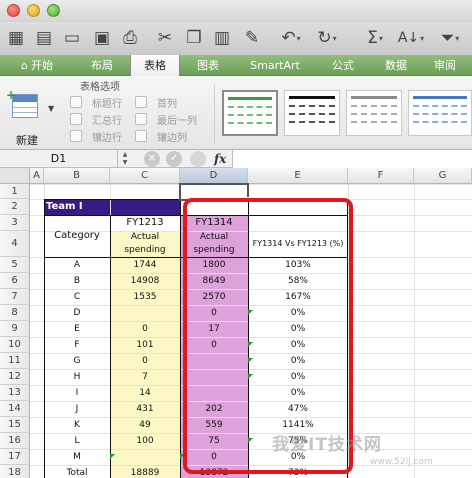 This screenshot has width=472, height=478. I want to click on row-header: 18, so click(15, 471).